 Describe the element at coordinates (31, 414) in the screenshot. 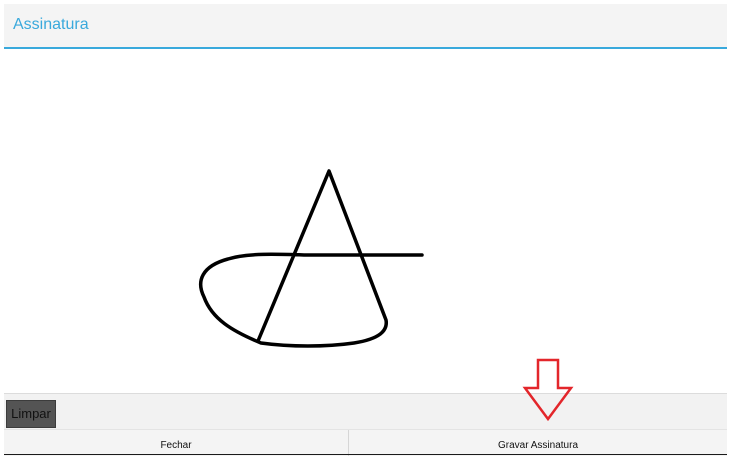

I see `clear-button: Limpar` at that location.